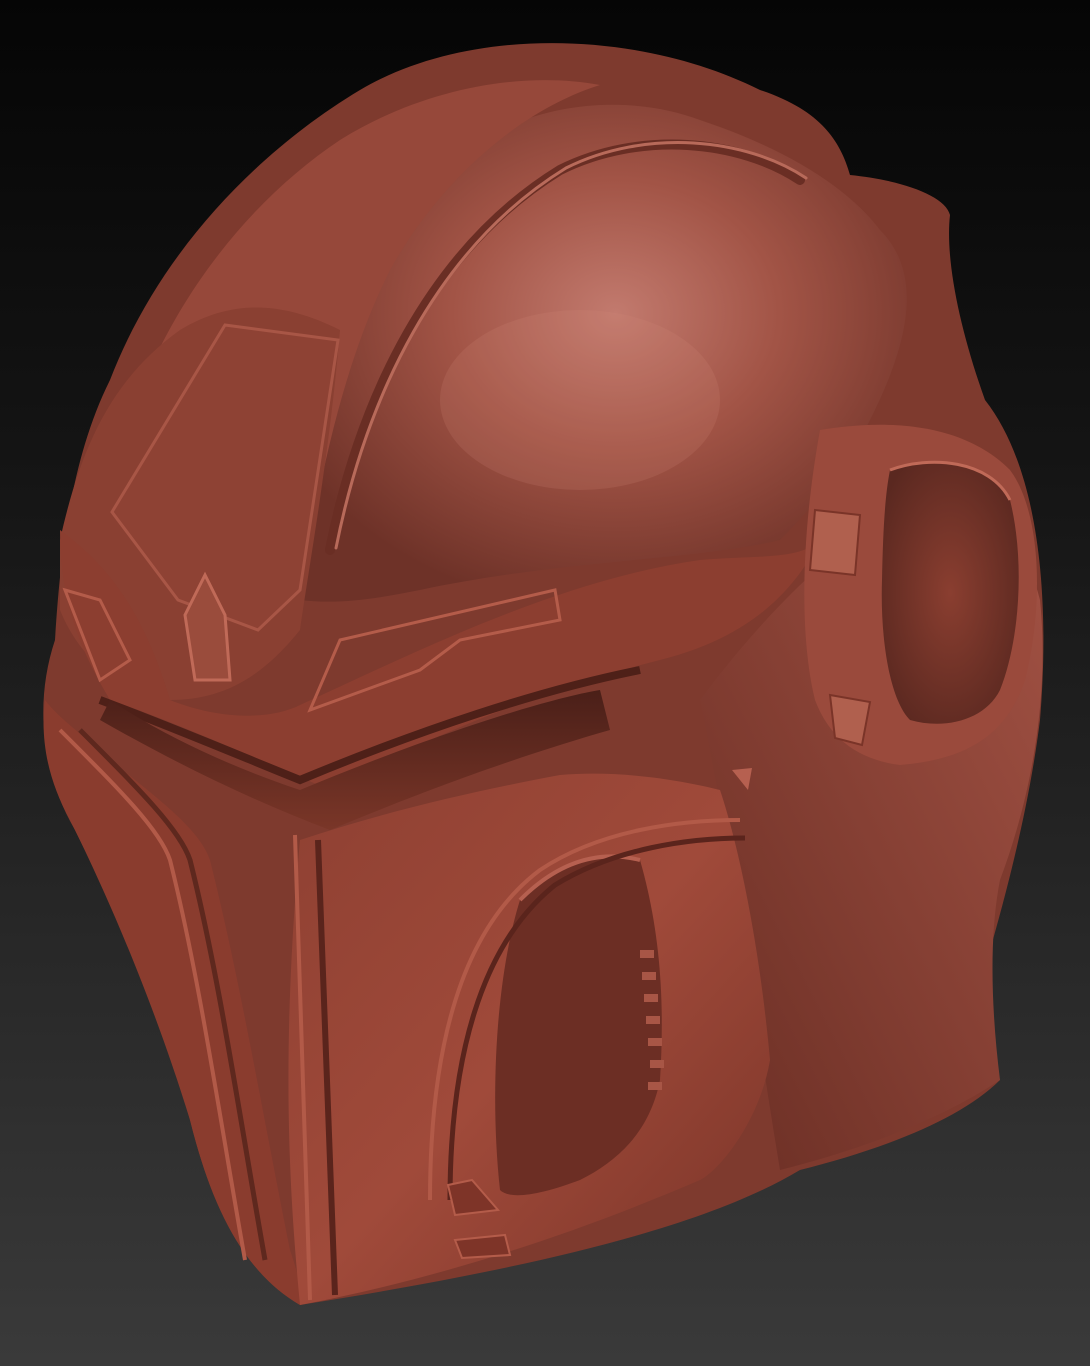 The width and height of the screenshot is (1090, 1366). Describe the element at coordinates (950, 593) in the screenshot. I see `ear-inner` at that location.